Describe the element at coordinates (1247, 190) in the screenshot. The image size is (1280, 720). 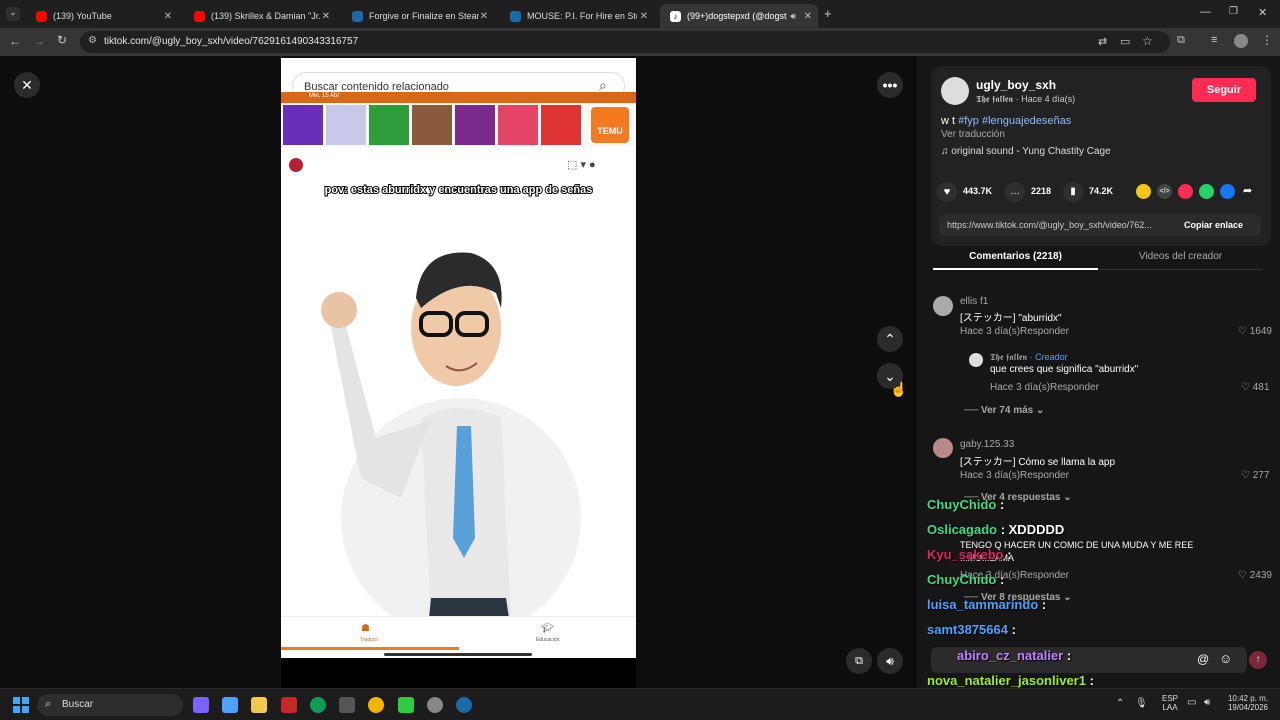
I see `share-arrow-icon: ➦` at that location.